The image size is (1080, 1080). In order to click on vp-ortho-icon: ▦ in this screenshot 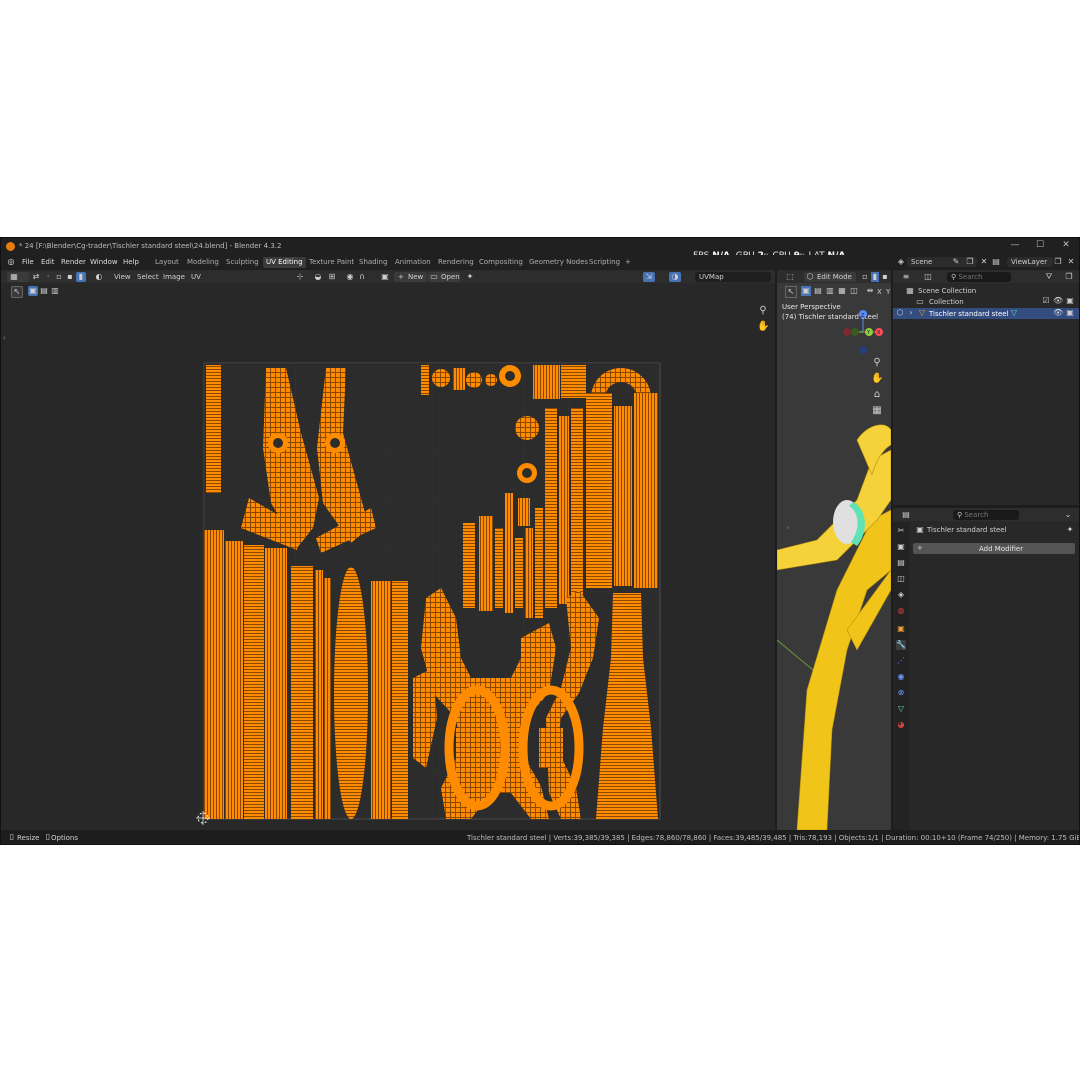, I will do `click(877, 411)`.